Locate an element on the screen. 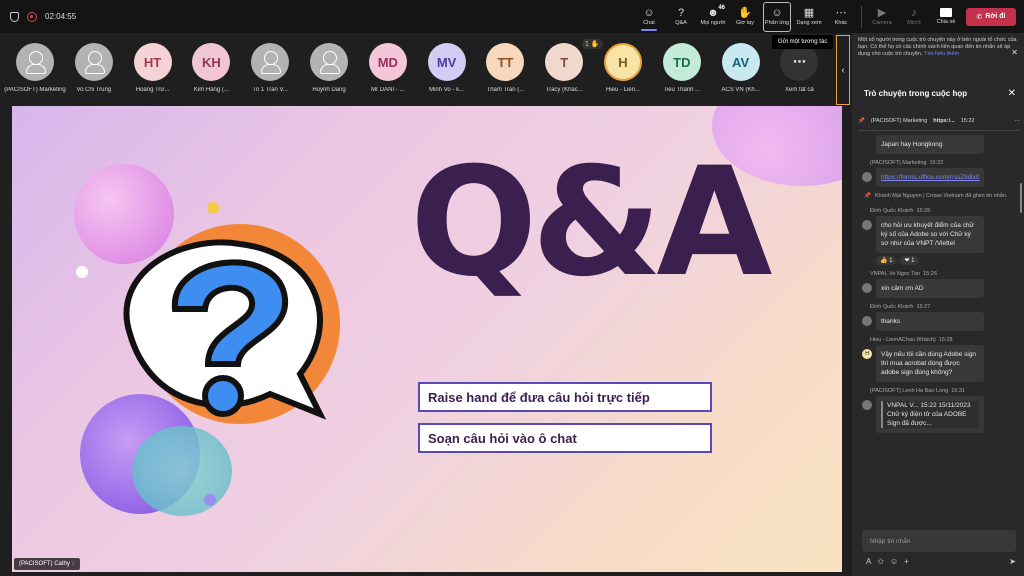 This screenshot has height=576, width=1024. format-icon: A is located at coordinates (868, 561).